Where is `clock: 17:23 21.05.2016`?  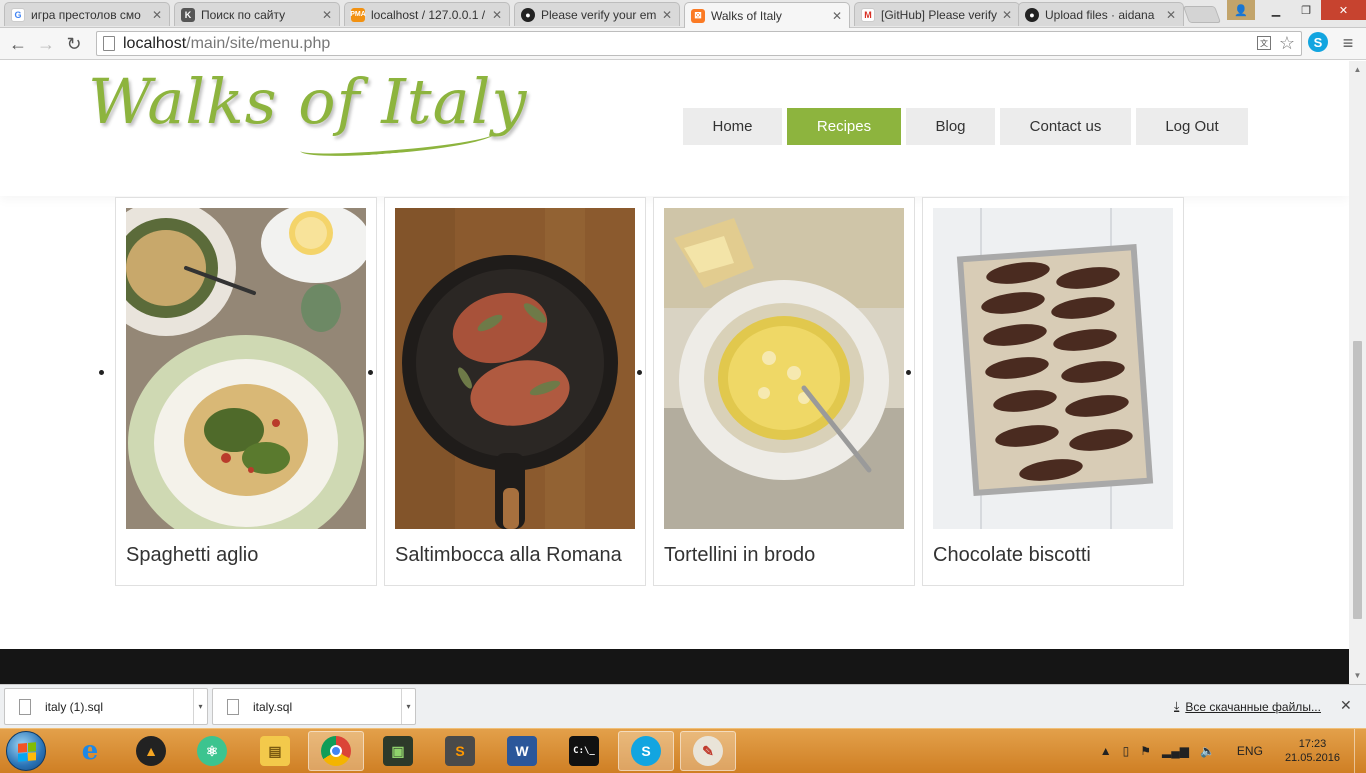 clock: 17:23 21.05.2016 is located at coordinates (1312, 751).